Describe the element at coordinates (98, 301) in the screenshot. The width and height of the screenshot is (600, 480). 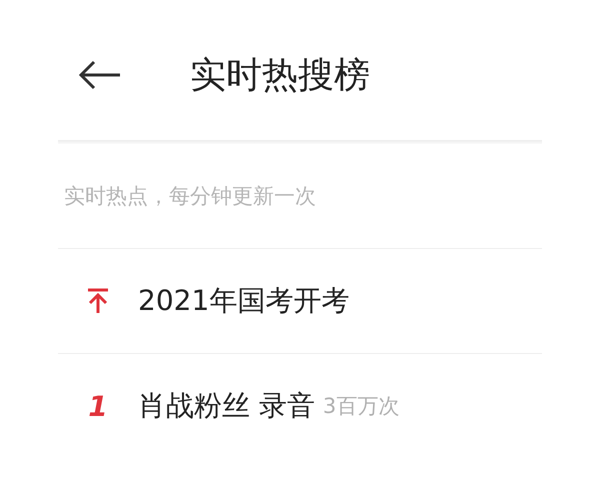
I see `pin-top-icon` at that location.